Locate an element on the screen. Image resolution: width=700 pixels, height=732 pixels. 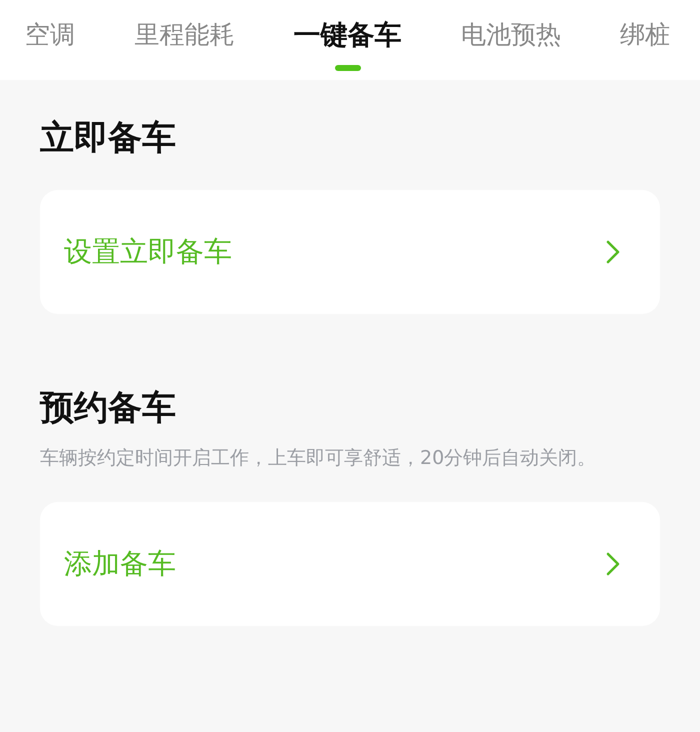
tab: 绑桩 is located at coordinates (645, 25).